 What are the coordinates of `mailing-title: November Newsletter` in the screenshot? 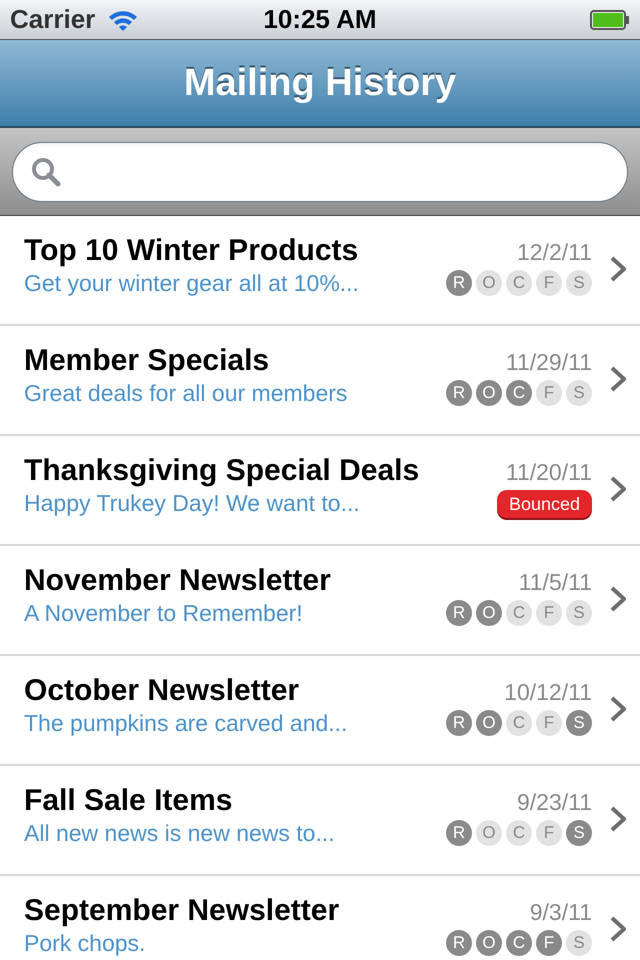 It's located at (178, 581).